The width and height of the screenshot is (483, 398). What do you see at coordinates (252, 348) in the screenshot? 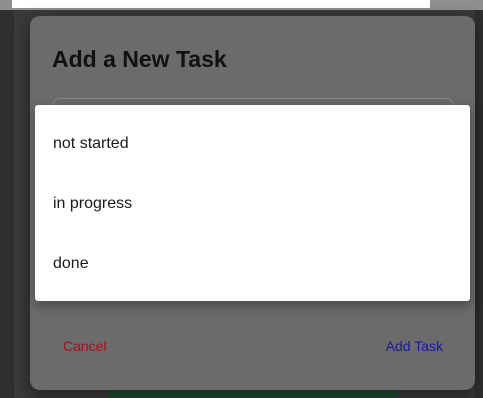
I see `dialog-actions: Cancel Add Task` at bounding box center [252, 348].